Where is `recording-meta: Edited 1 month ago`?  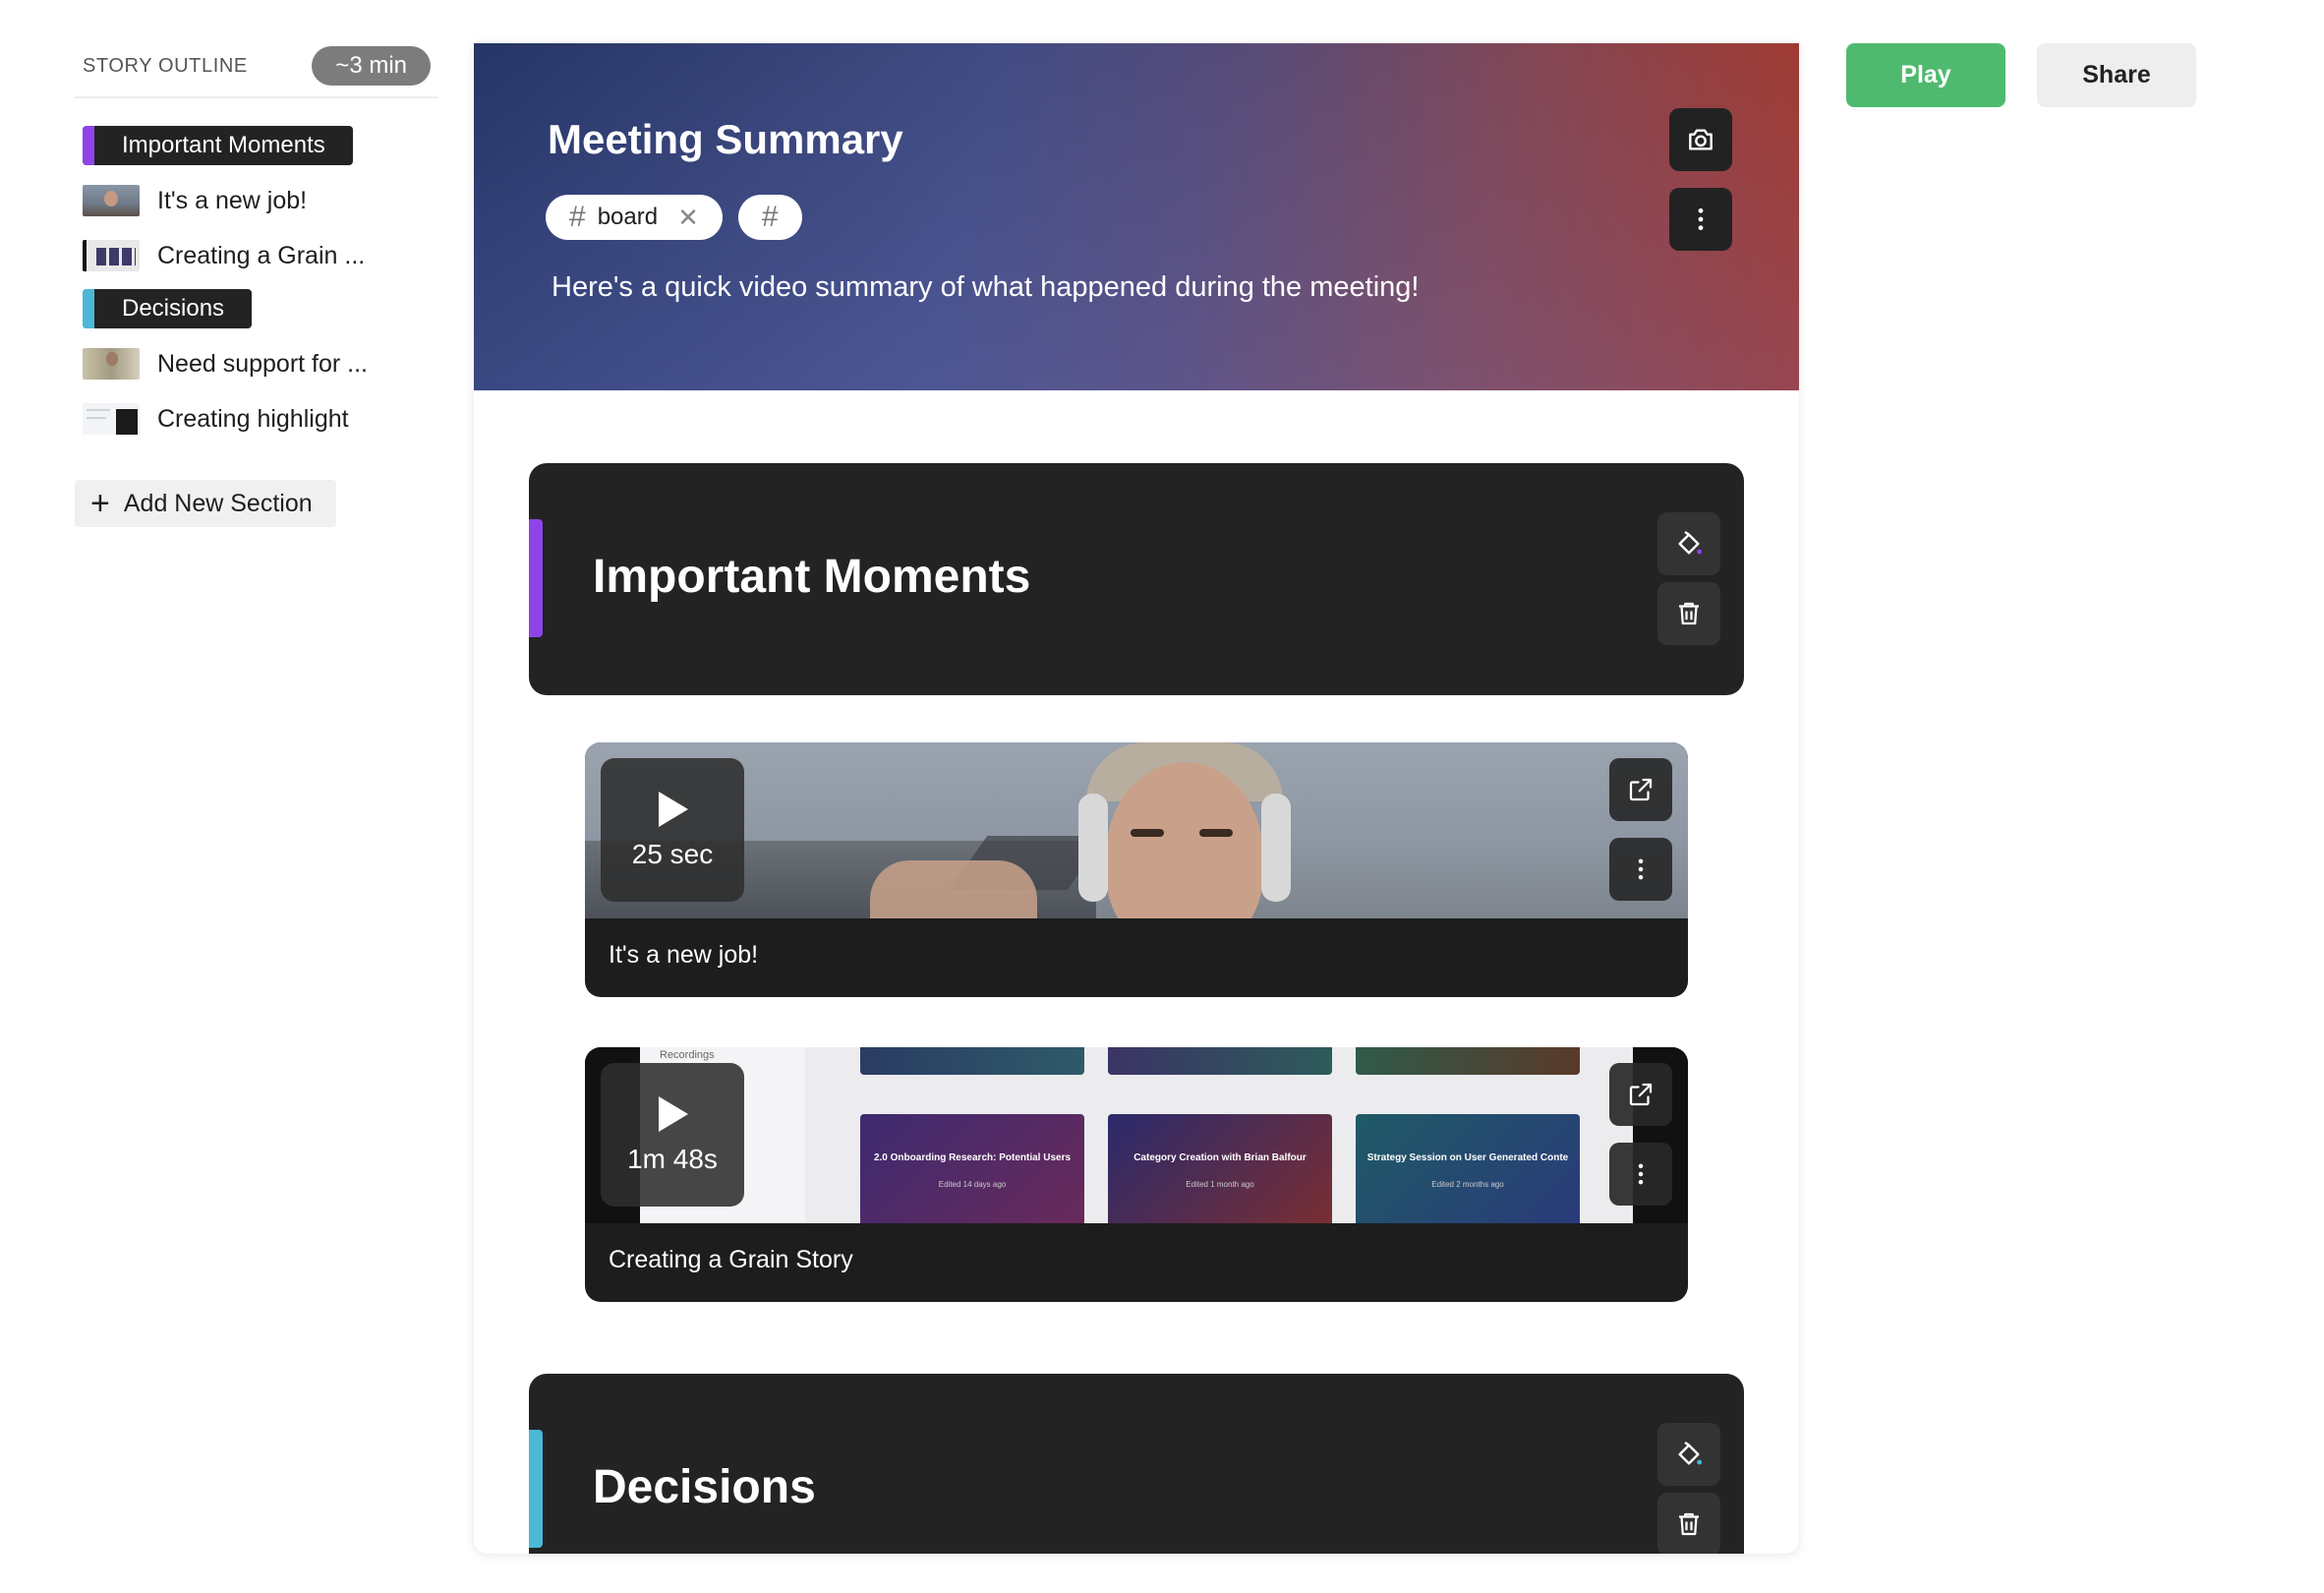 recording-meta: Edited 1 month ago is located at coordinates (1220, 1184).